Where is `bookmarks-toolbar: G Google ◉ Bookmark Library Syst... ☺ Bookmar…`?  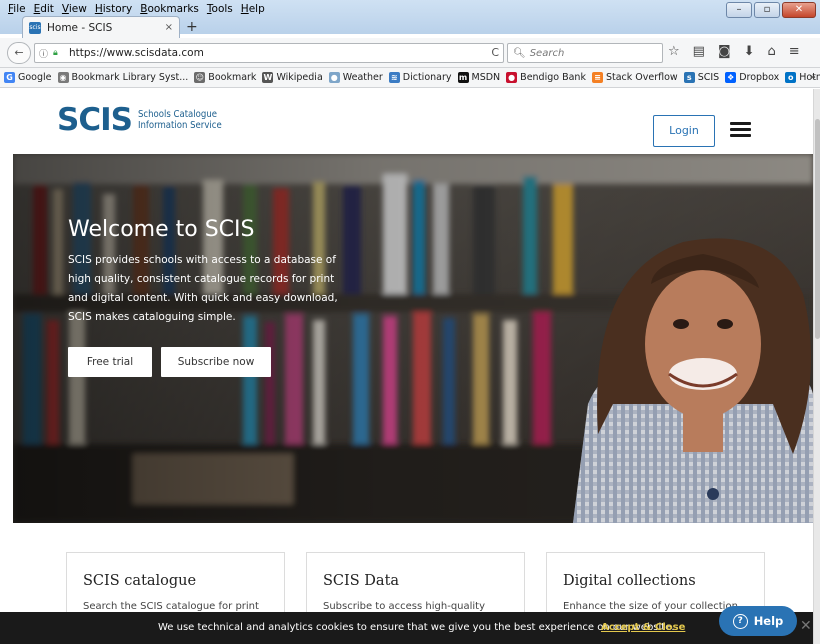 bookmarks-toolbar: G Google ◉ Bookmark Library Syst... ☺ Bookmar… is located at coordinates (410, 78).